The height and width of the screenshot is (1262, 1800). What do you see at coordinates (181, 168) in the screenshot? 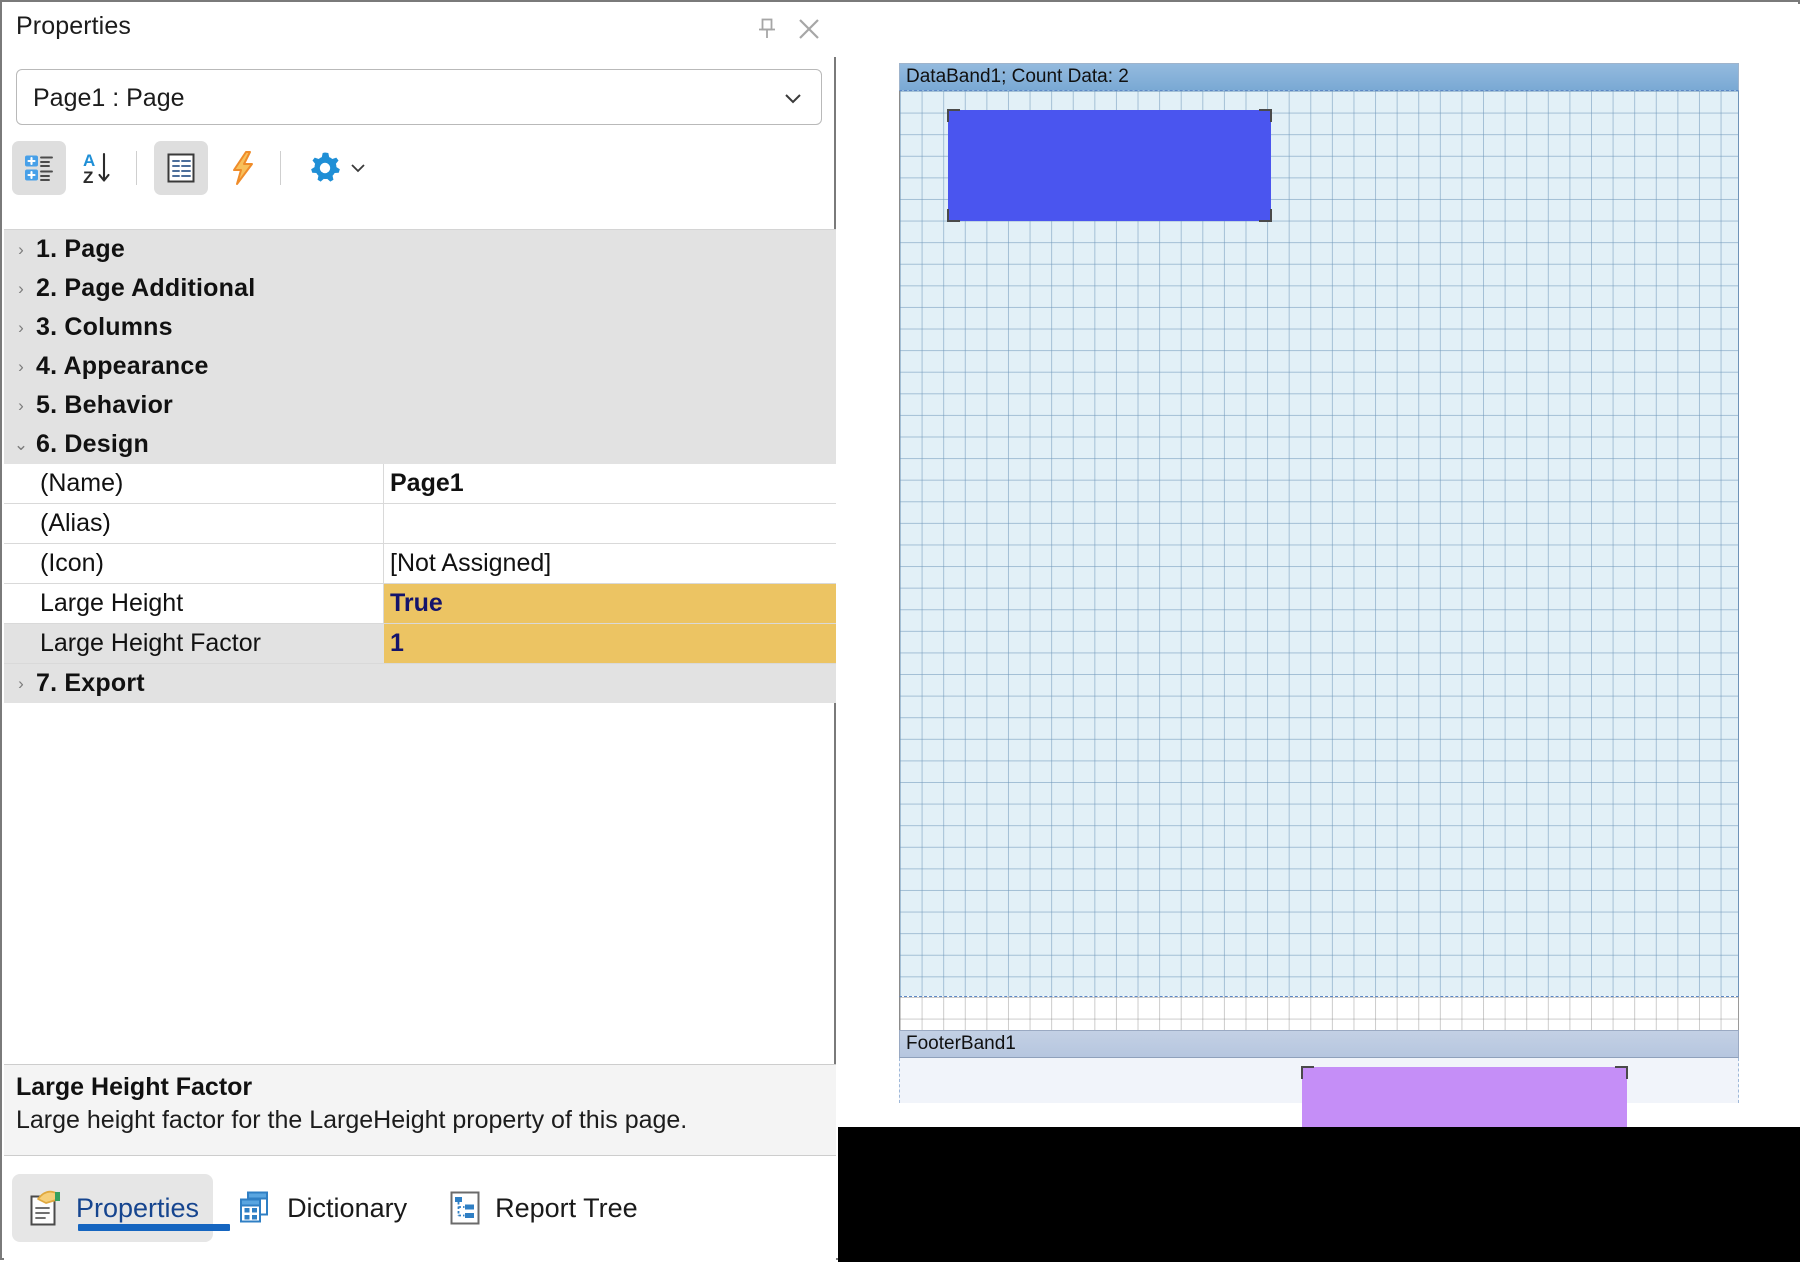
I see `property-pages-button` at bounding box center [181, 168].